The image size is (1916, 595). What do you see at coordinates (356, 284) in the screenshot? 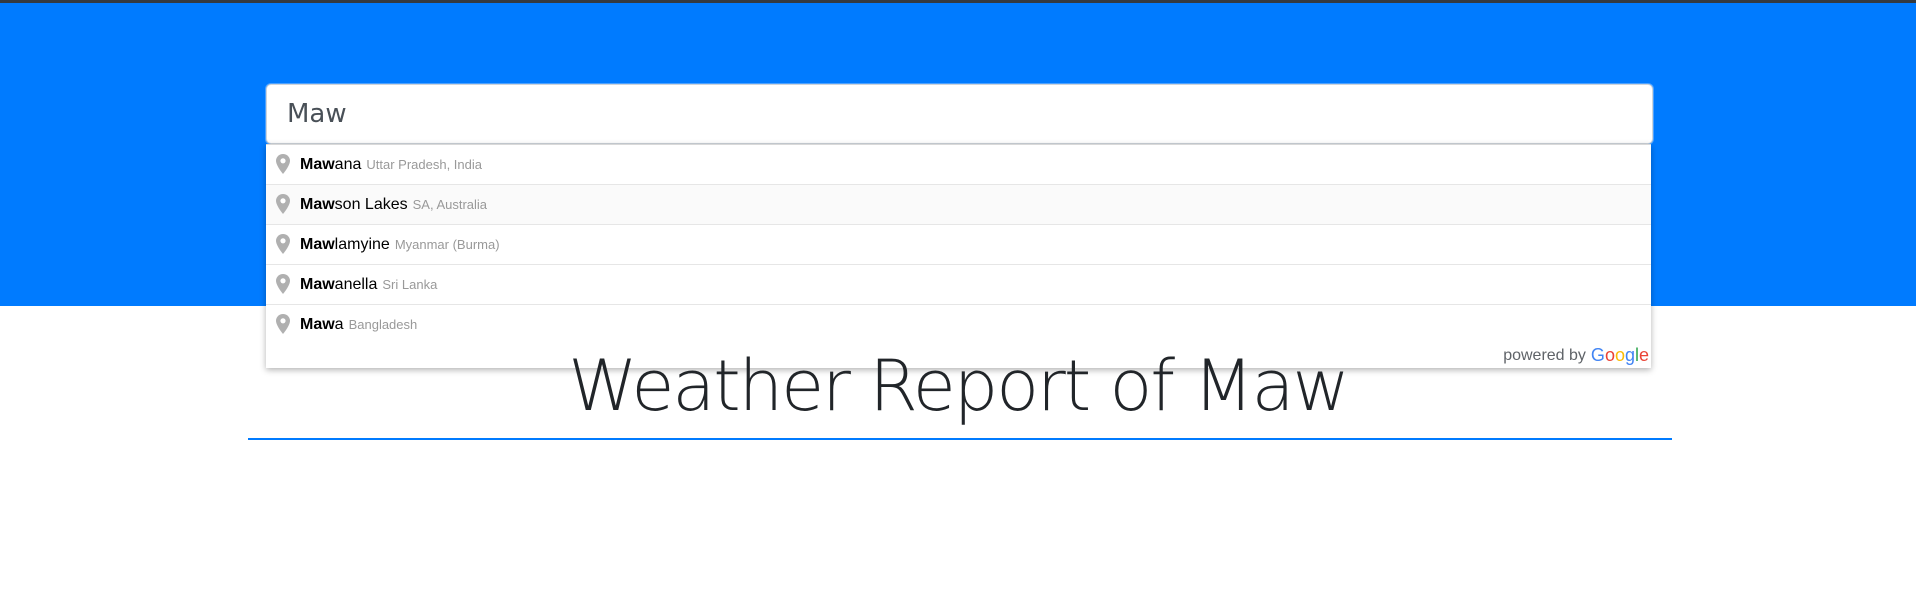
I see `suggestion-main: anella` at bounding box center [356, 284].